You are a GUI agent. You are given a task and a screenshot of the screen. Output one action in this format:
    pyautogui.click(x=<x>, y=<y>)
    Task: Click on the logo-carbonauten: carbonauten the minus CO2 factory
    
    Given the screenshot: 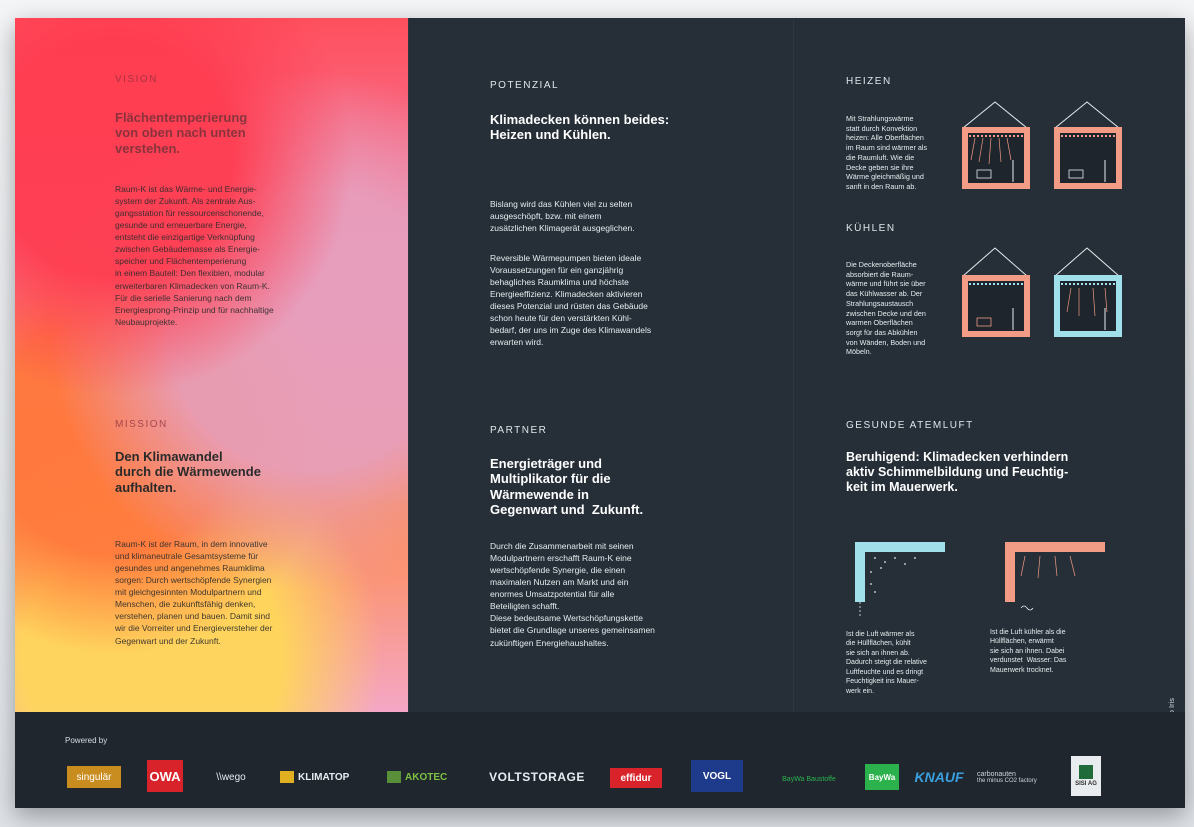 What is the action you would take?
    pyautogui.click(x=1022, y=777)
    